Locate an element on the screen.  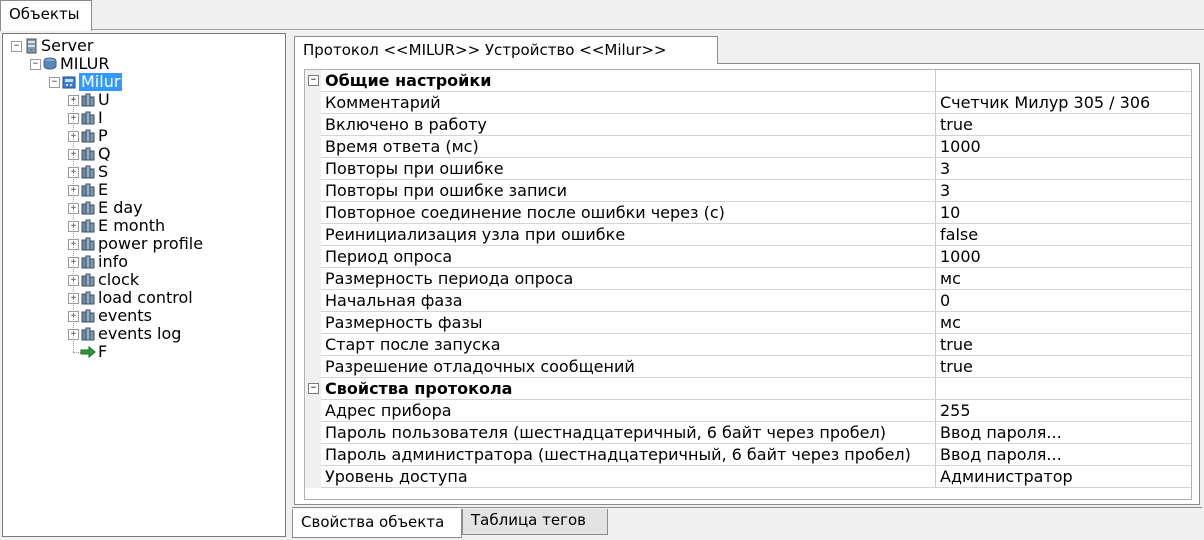
property-row: Реинициализация узла при ошибке false is located at coordinates (748, 235).